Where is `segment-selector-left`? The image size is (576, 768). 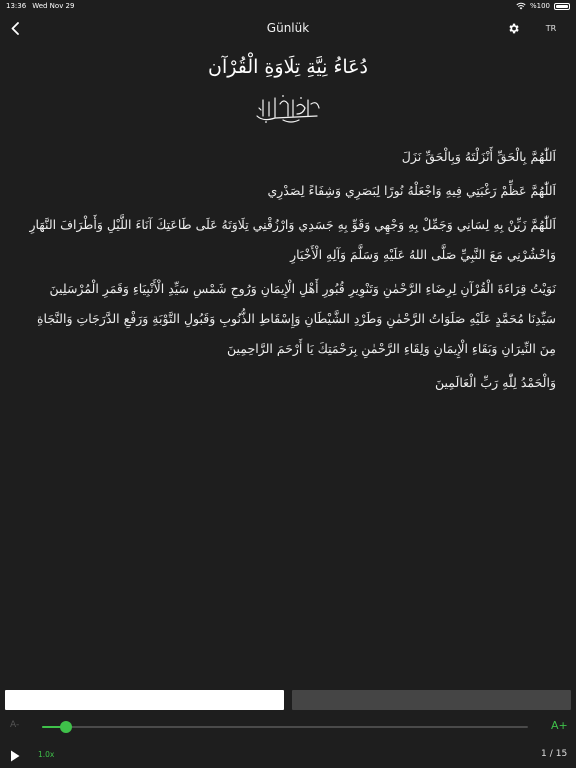 segment-selector-left is located at coordinates (144, 700).